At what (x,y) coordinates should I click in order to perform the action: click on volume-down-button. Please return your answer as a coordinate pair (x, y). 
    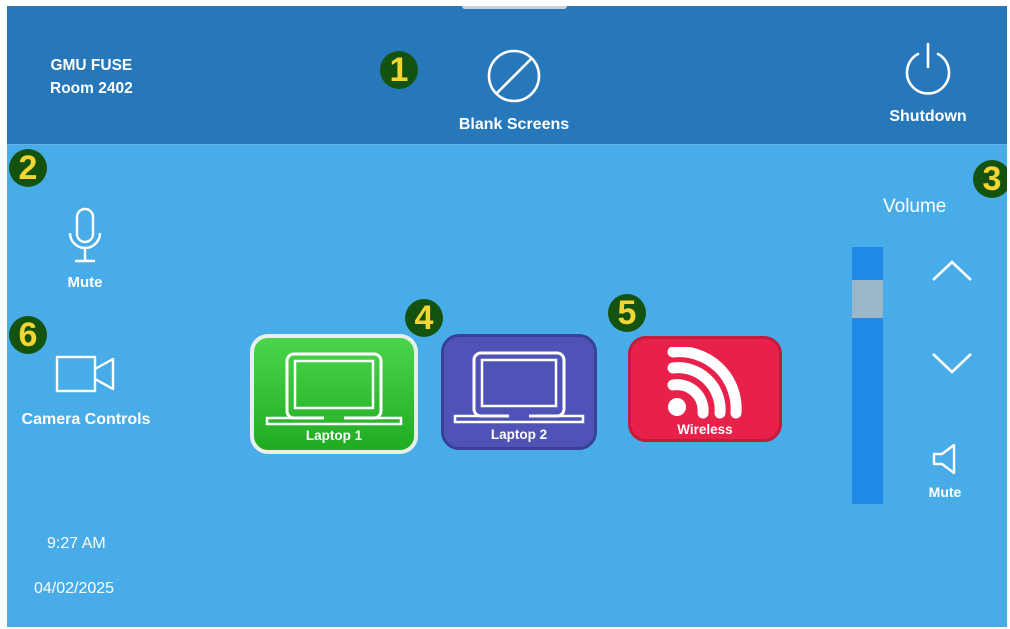
    Looking at the image, I should click on (952, 363).